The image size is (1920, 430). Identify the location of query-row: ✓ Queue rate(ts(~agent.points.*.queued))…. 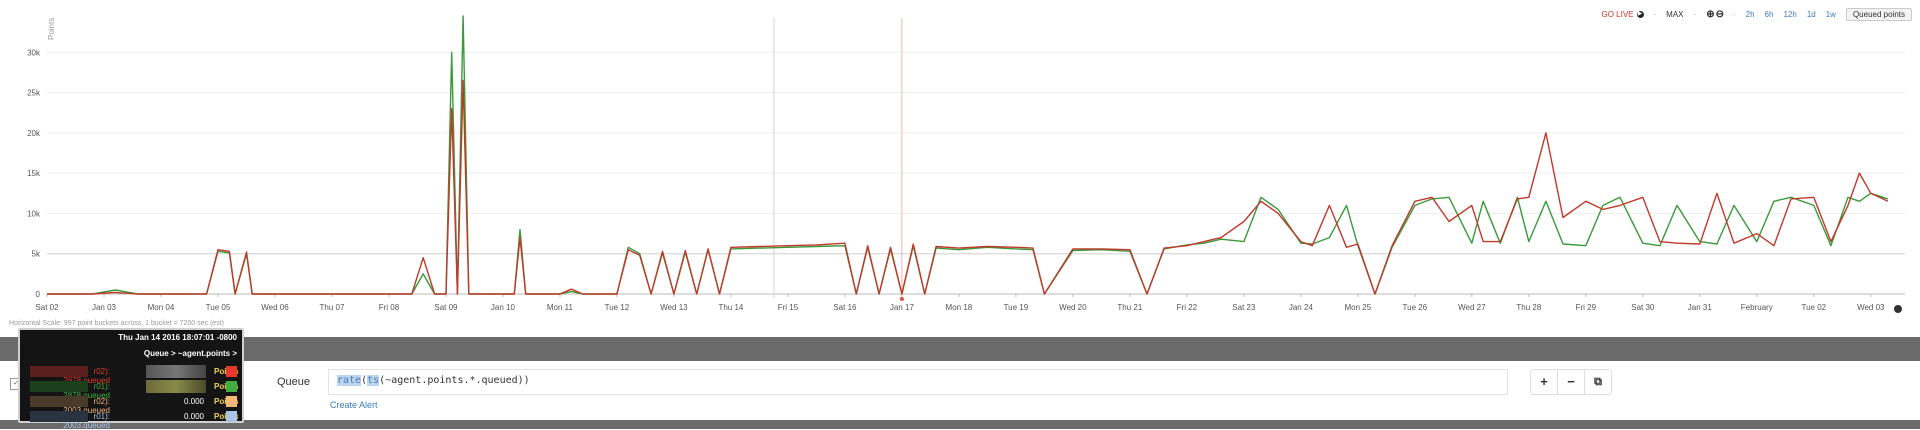
(960, 390).